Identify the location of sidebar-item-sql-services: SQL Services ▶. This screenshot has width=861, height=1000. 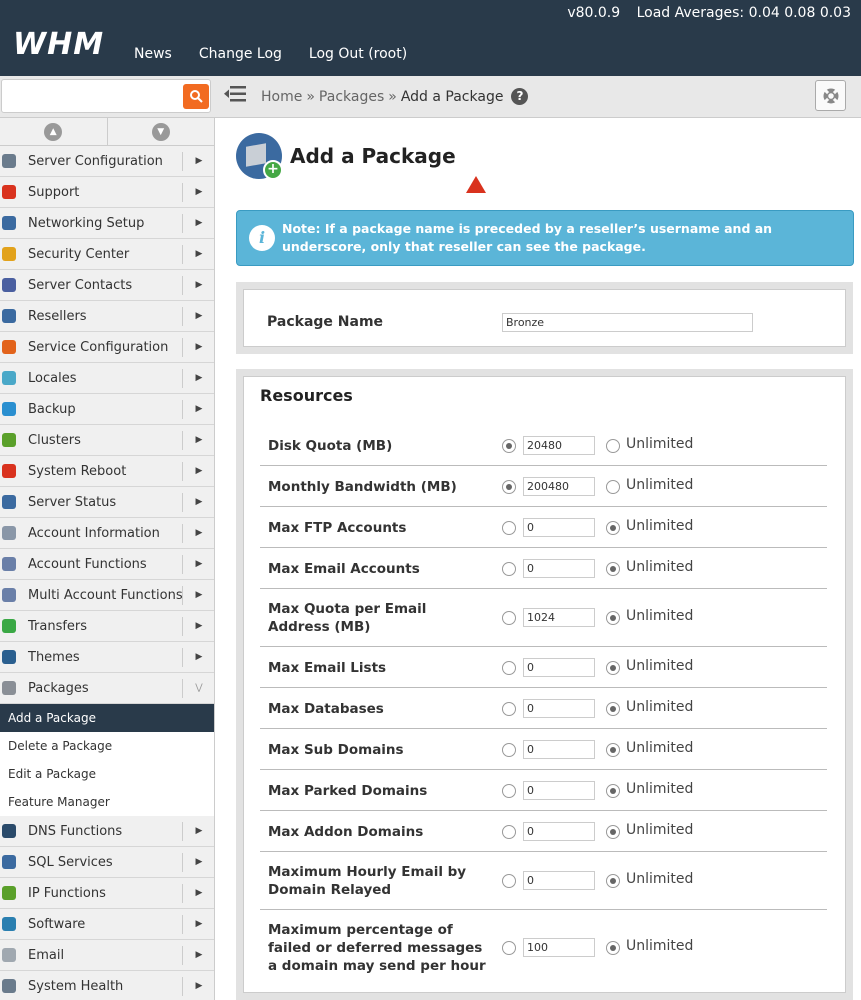
(107, 862).